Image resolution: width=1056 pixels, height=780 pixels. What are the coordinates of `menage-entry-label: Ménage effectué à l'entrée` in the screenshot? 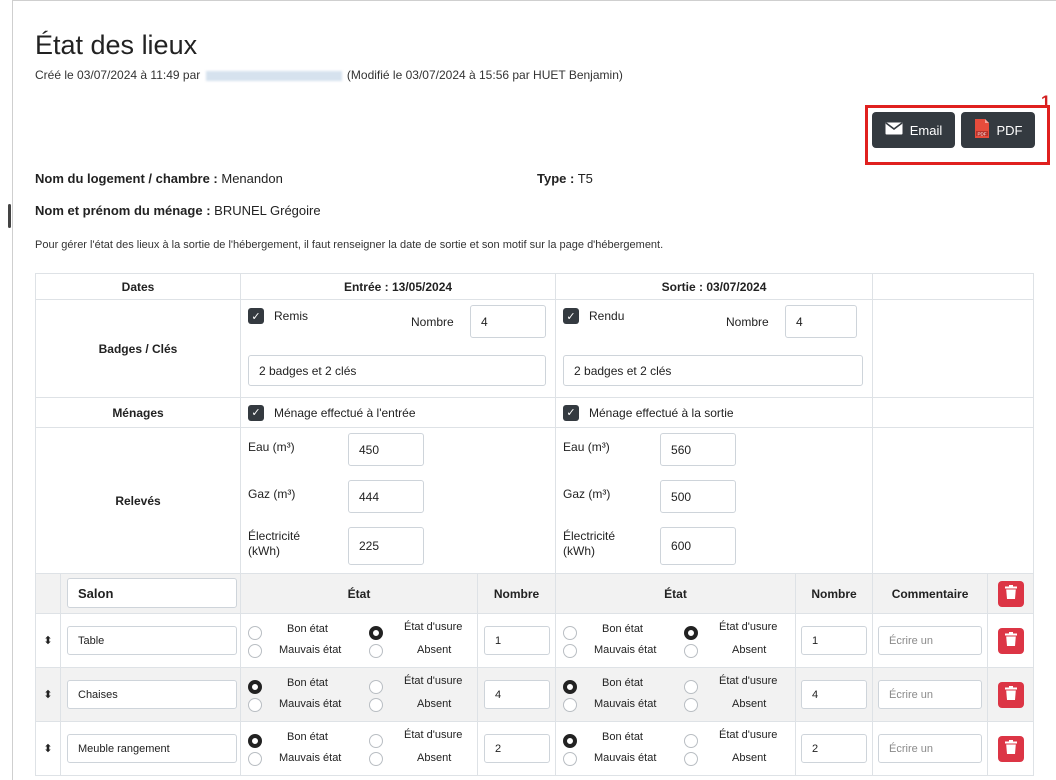 It's located at (345, 412).